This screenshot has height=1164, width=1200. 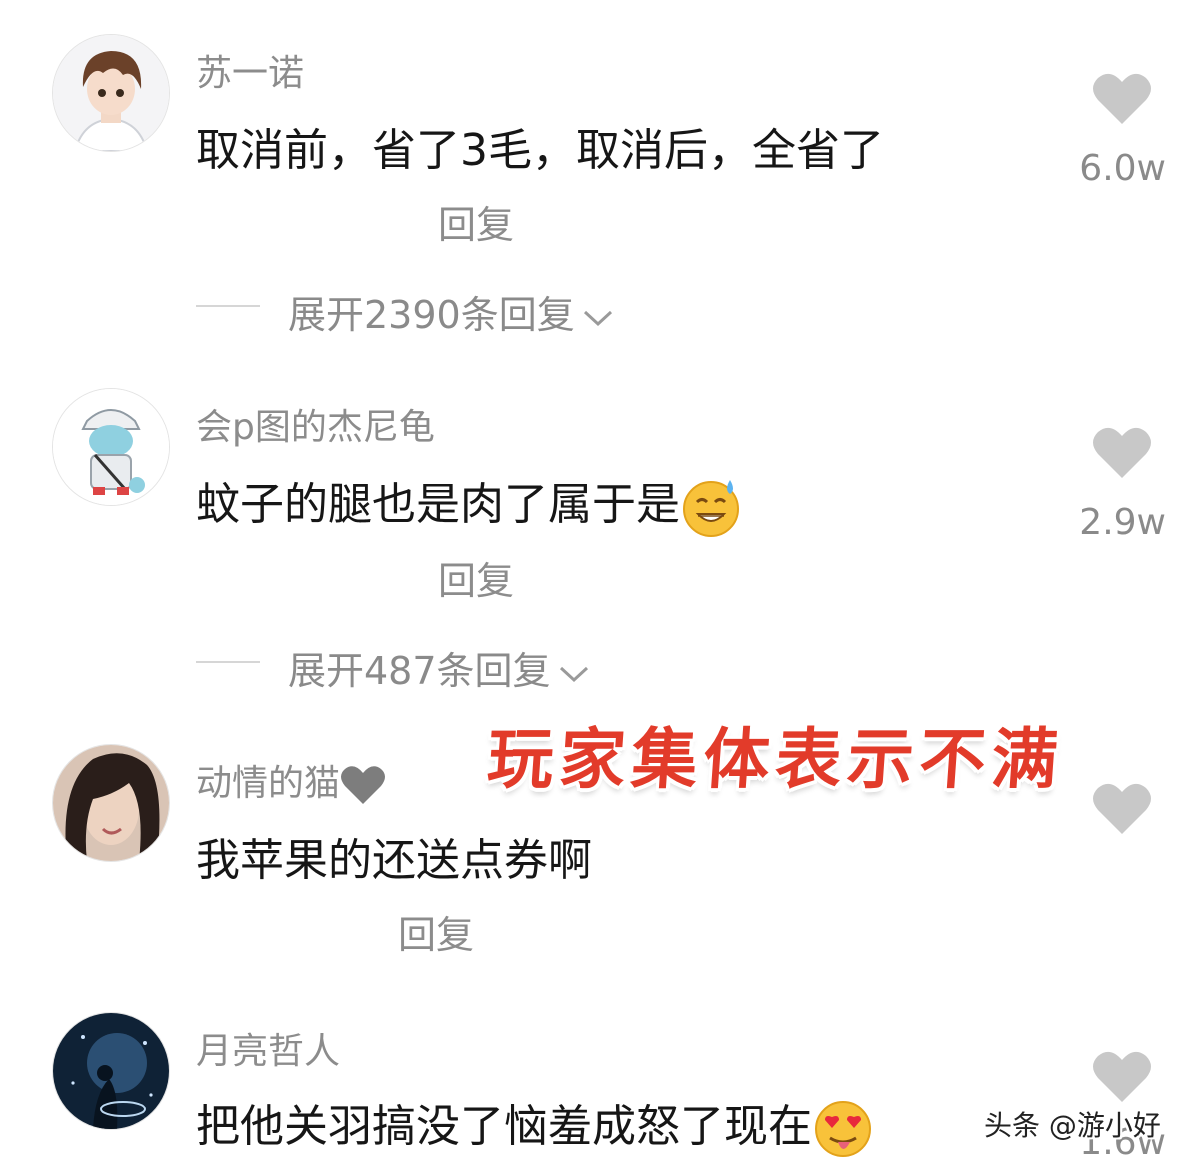 I want to click on like-count: 6.0w, so click(x=1122, y=168).